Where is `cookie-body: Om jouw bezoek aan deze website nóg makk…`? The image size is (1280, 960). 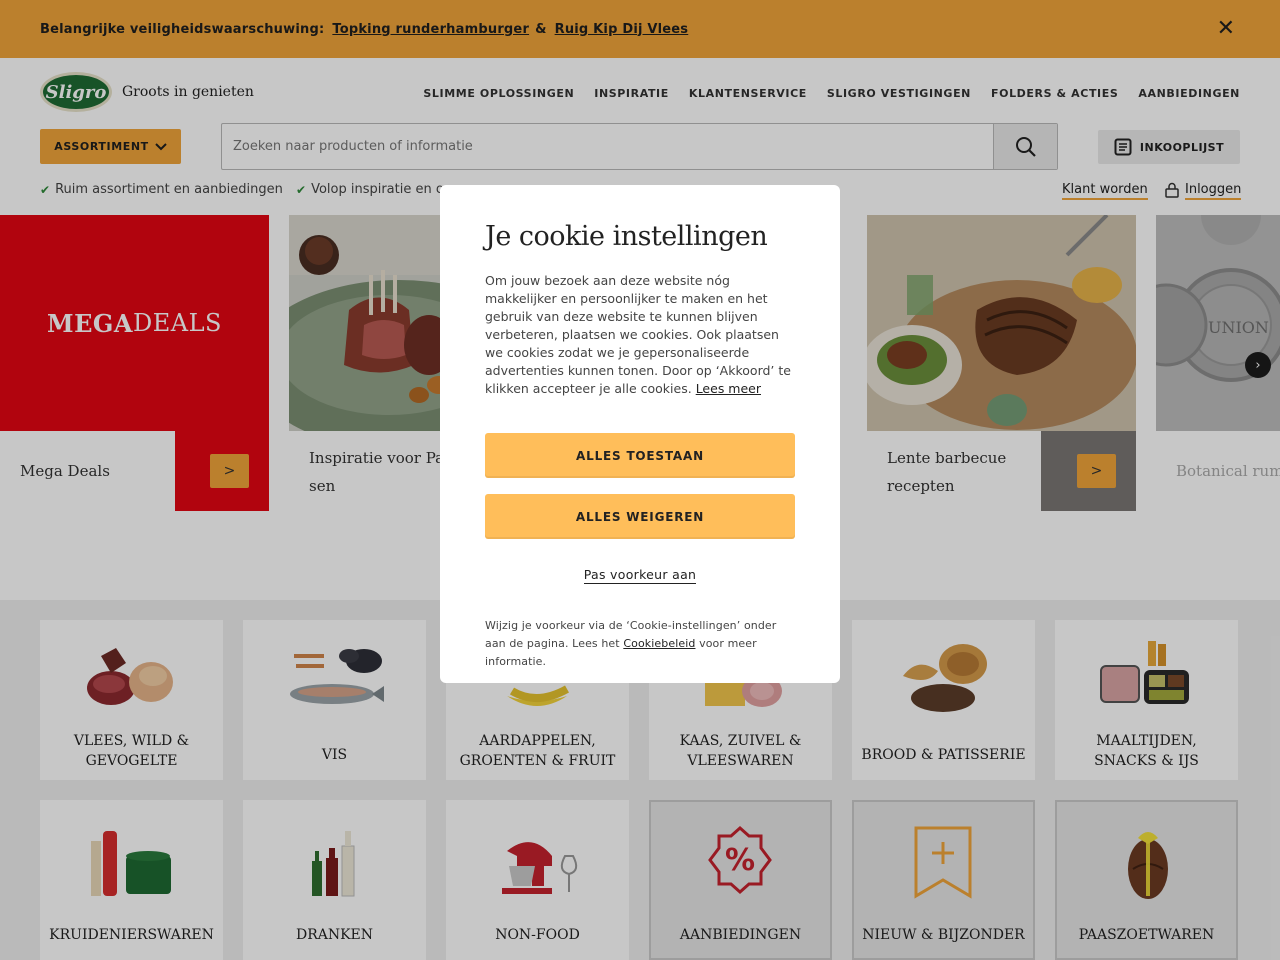
cookie-body: Om jouw bezoek aan deze website nóg makk… is located at coordinates (640, 335).